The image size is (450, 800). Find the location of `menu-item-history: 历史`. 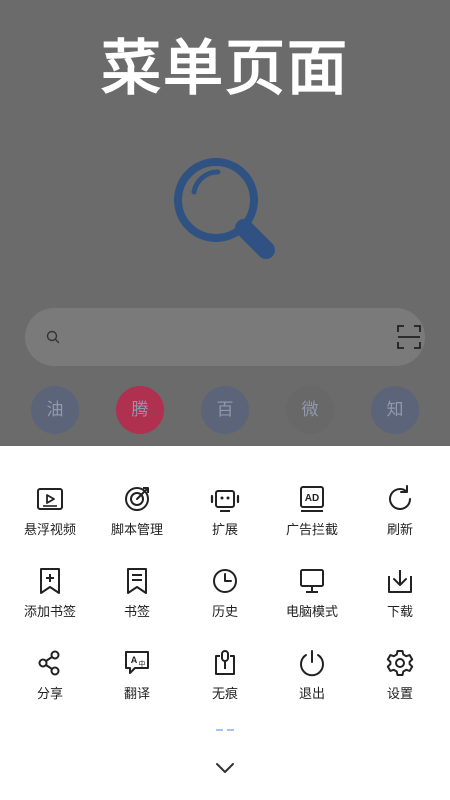

menu-item-history: 历史 is located at coordinates (225, 602).